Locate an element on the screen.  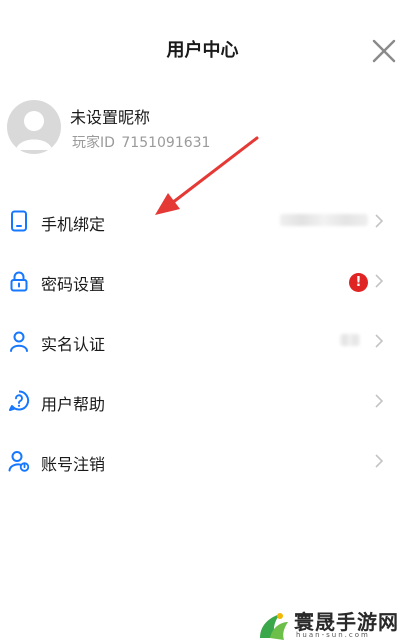
menu-item-label: 密码设置 is located at coordinates (73, 284).